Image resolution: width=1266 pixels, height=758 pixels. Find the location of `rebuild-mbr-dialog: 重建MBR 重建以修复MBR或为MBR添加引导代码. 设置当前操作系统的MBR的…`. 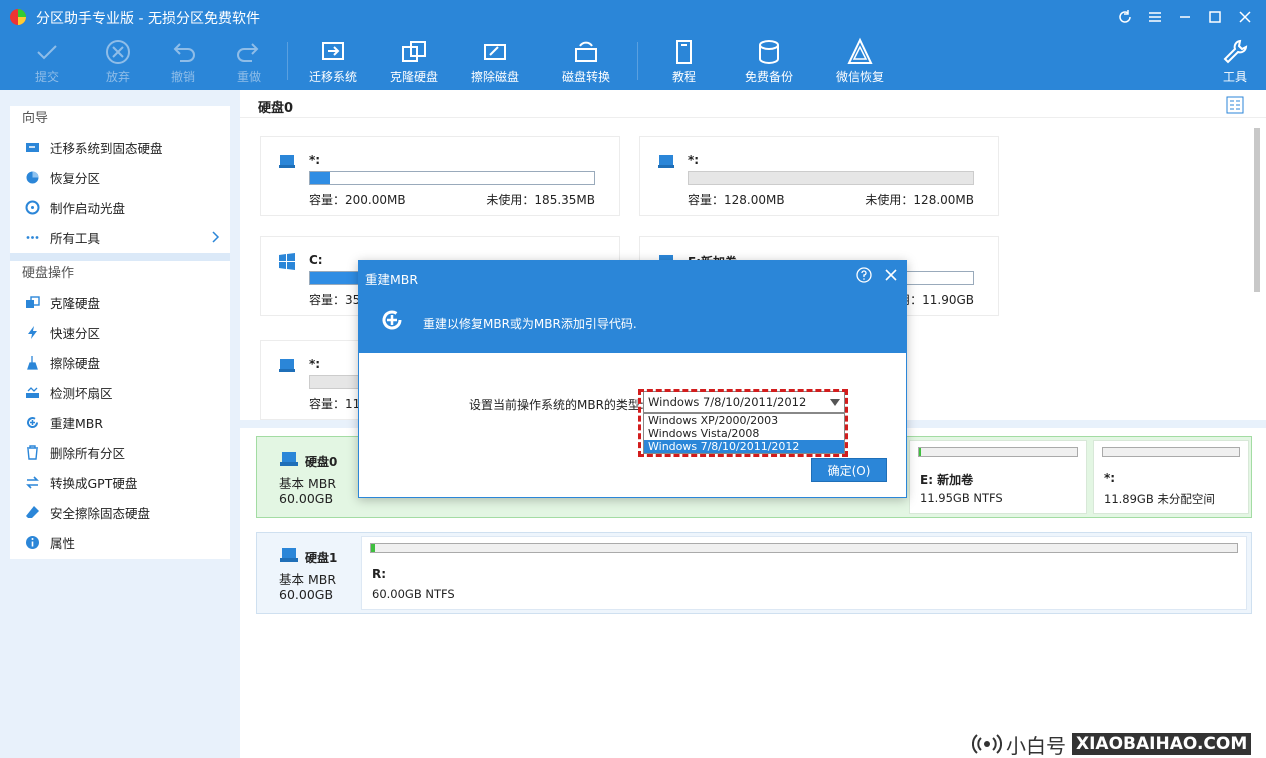

rebuild-mbr-dialog: 重建MBR 重建以修复MBR或为MBR添加引导代码. 设置当前操作系统的MBR的… is located at coordinates (632, 379).